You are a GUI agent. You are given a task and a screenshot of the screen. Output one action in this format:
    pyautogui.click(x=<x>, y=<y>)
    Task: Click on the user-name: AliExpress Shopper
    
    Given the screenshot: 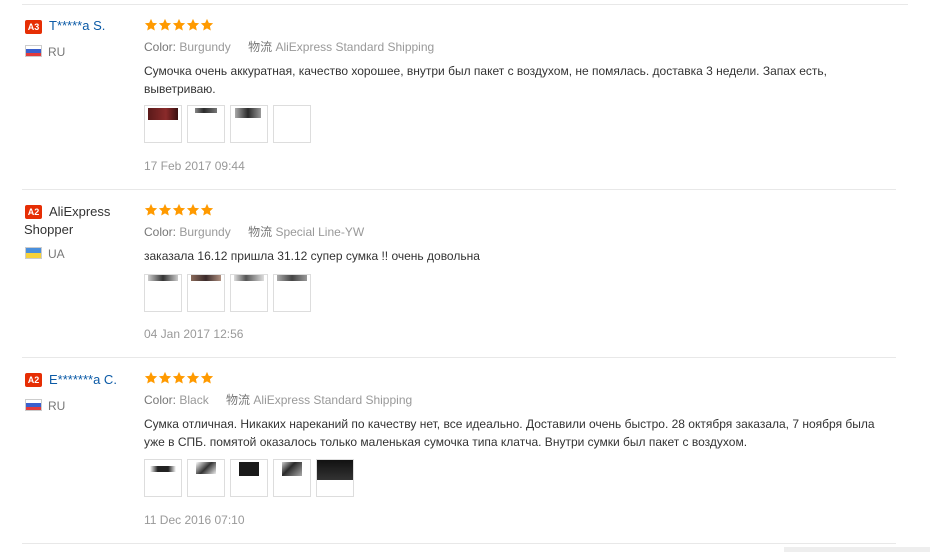 What is the action you would take?
    pyautogui.click(x=67, y=221)
    